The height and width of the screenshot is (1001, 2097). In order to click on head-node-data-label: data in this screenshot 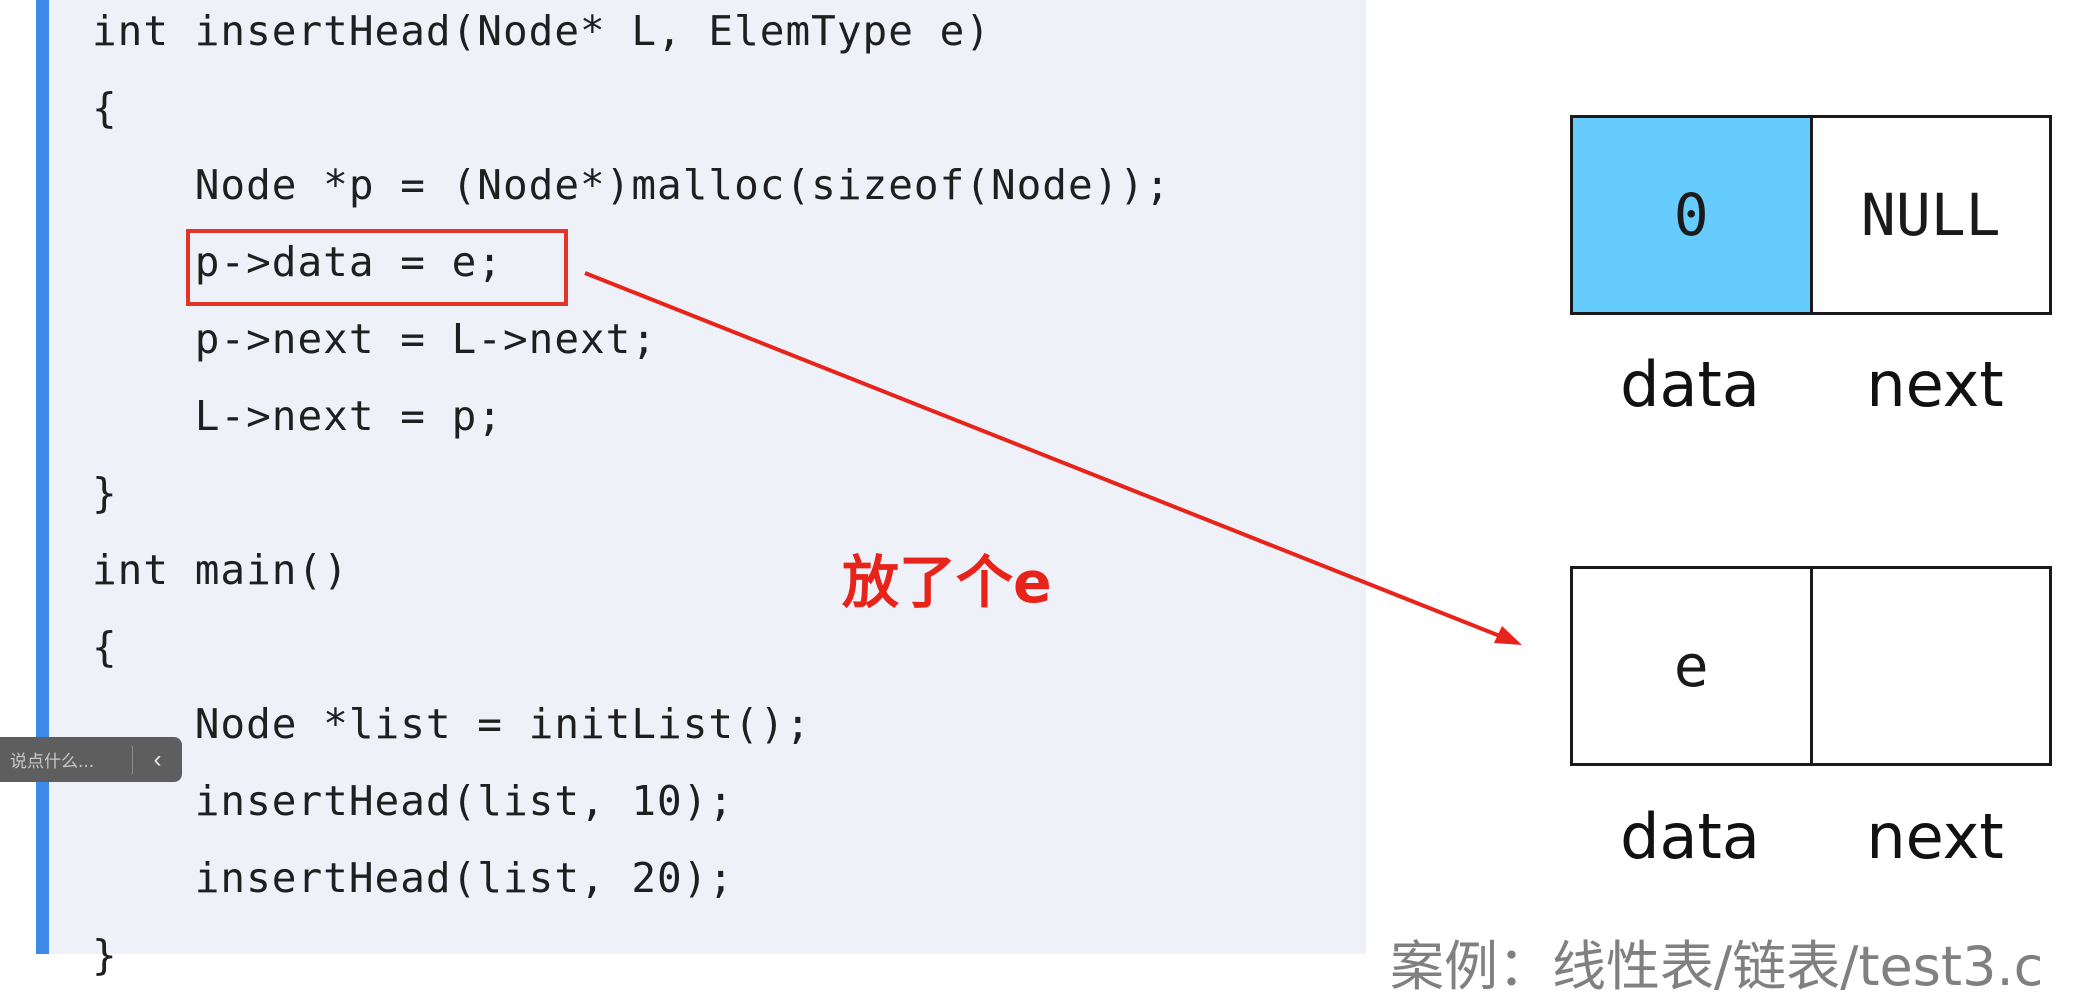, I will do `click(1690, 384)`.